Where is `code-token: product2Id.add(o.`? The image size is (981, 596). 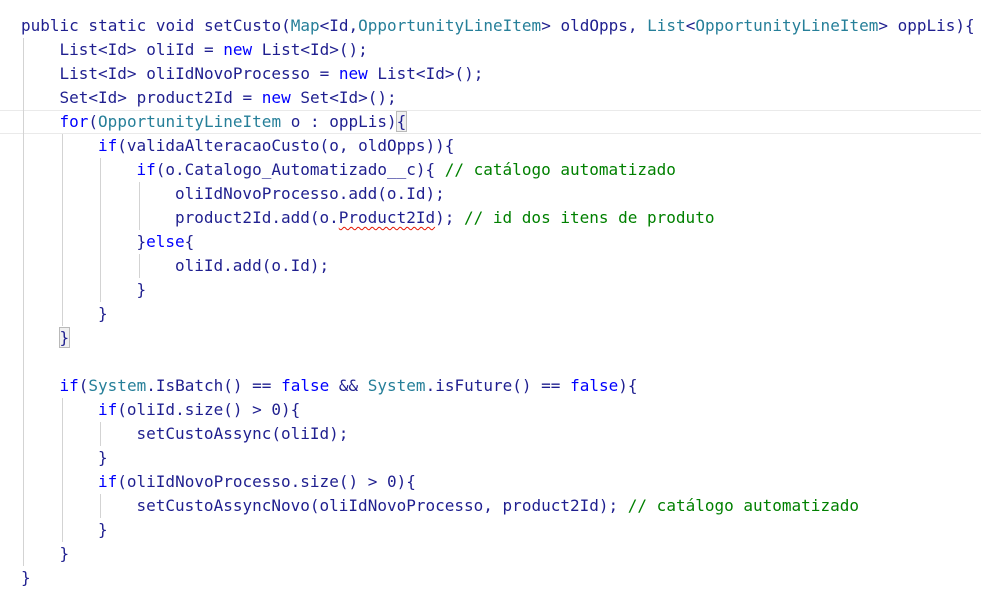 code-token: product2Id.add(o. is located at coordinates (257, 217).